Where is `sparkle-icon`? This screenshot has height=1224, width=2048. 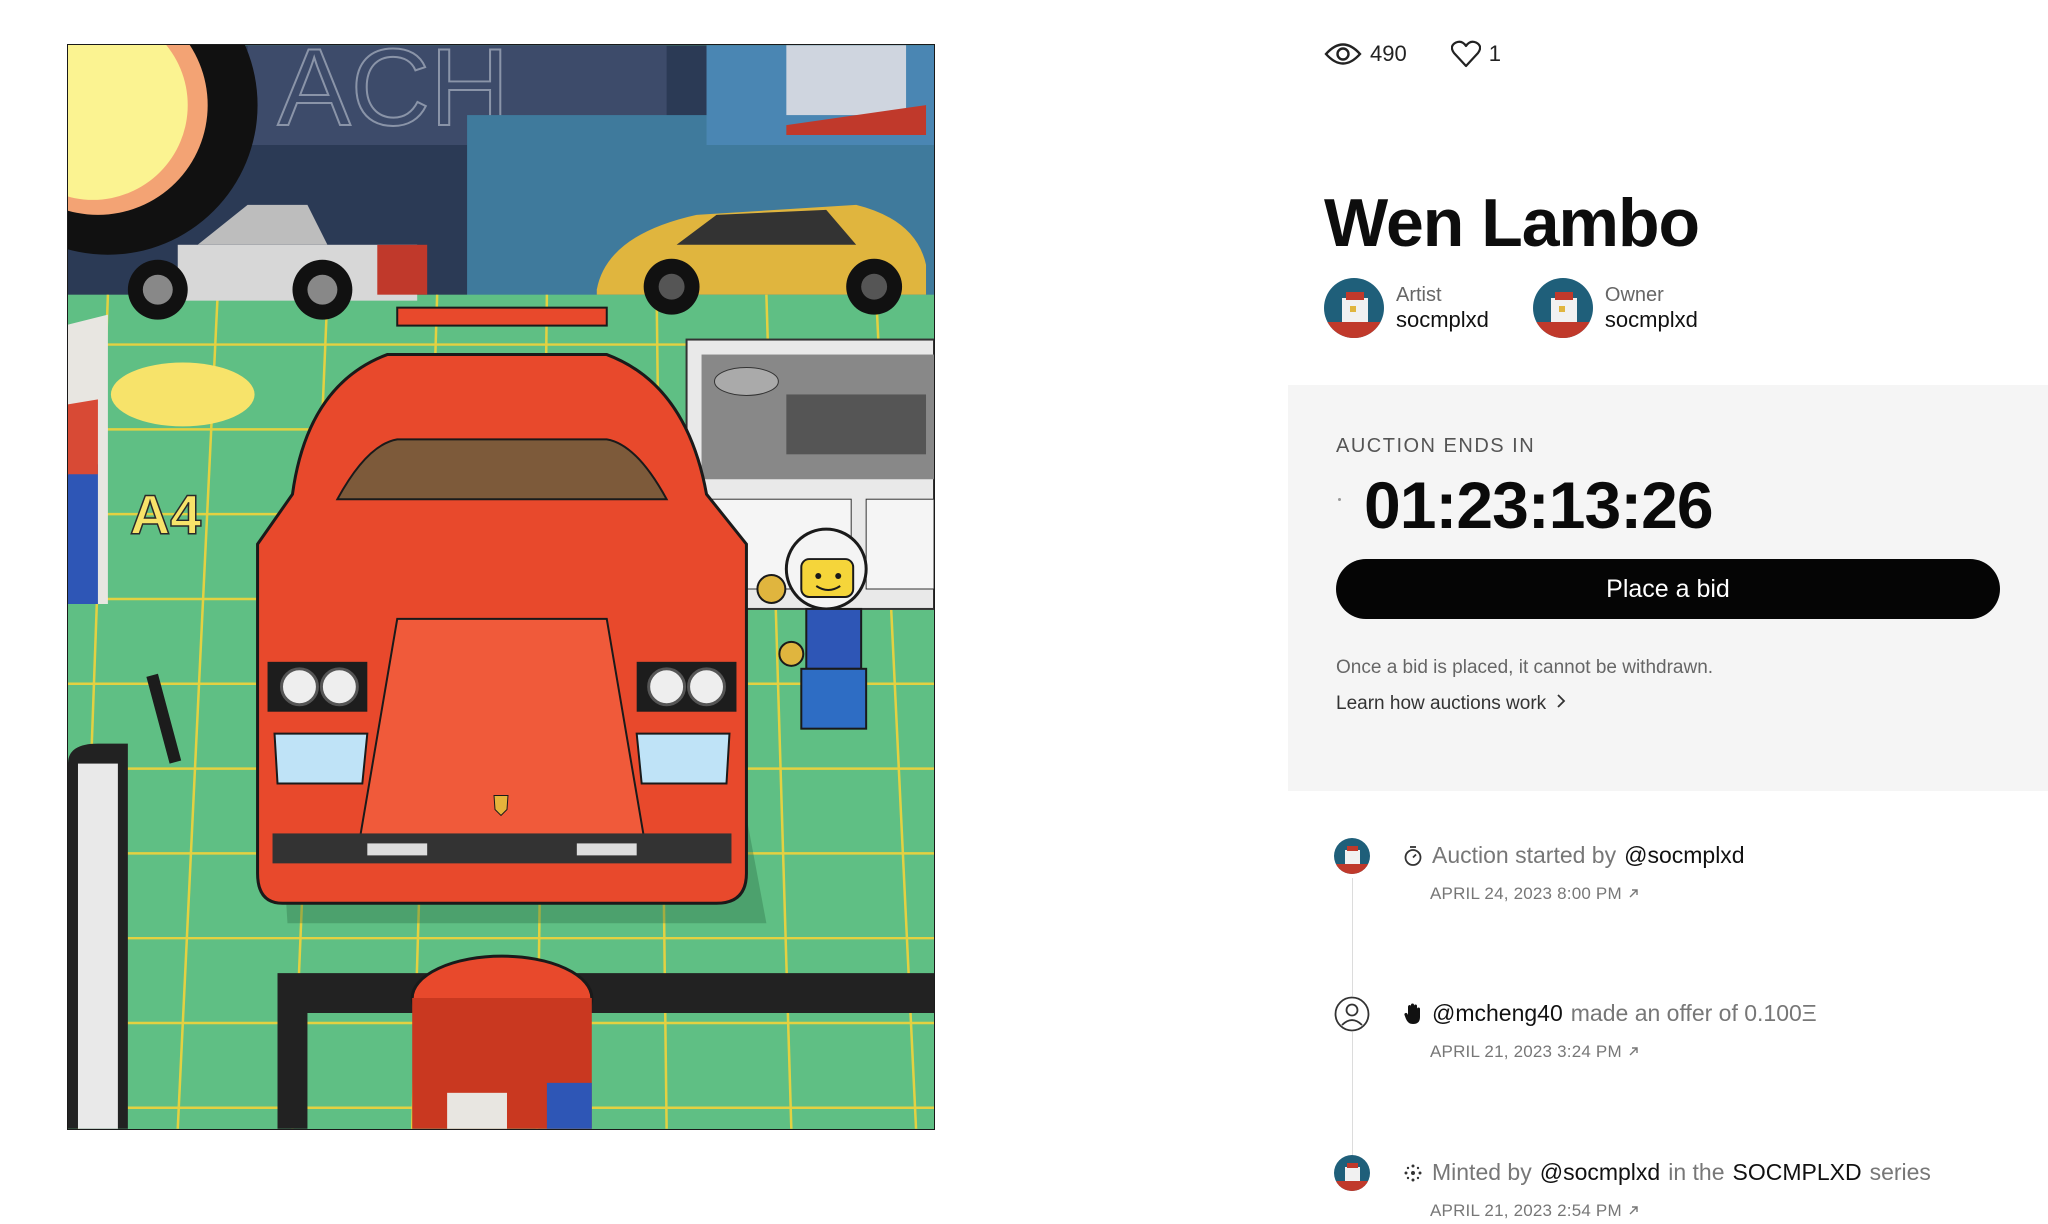 sparkle-icon is located at coordinates (1413, 1173).